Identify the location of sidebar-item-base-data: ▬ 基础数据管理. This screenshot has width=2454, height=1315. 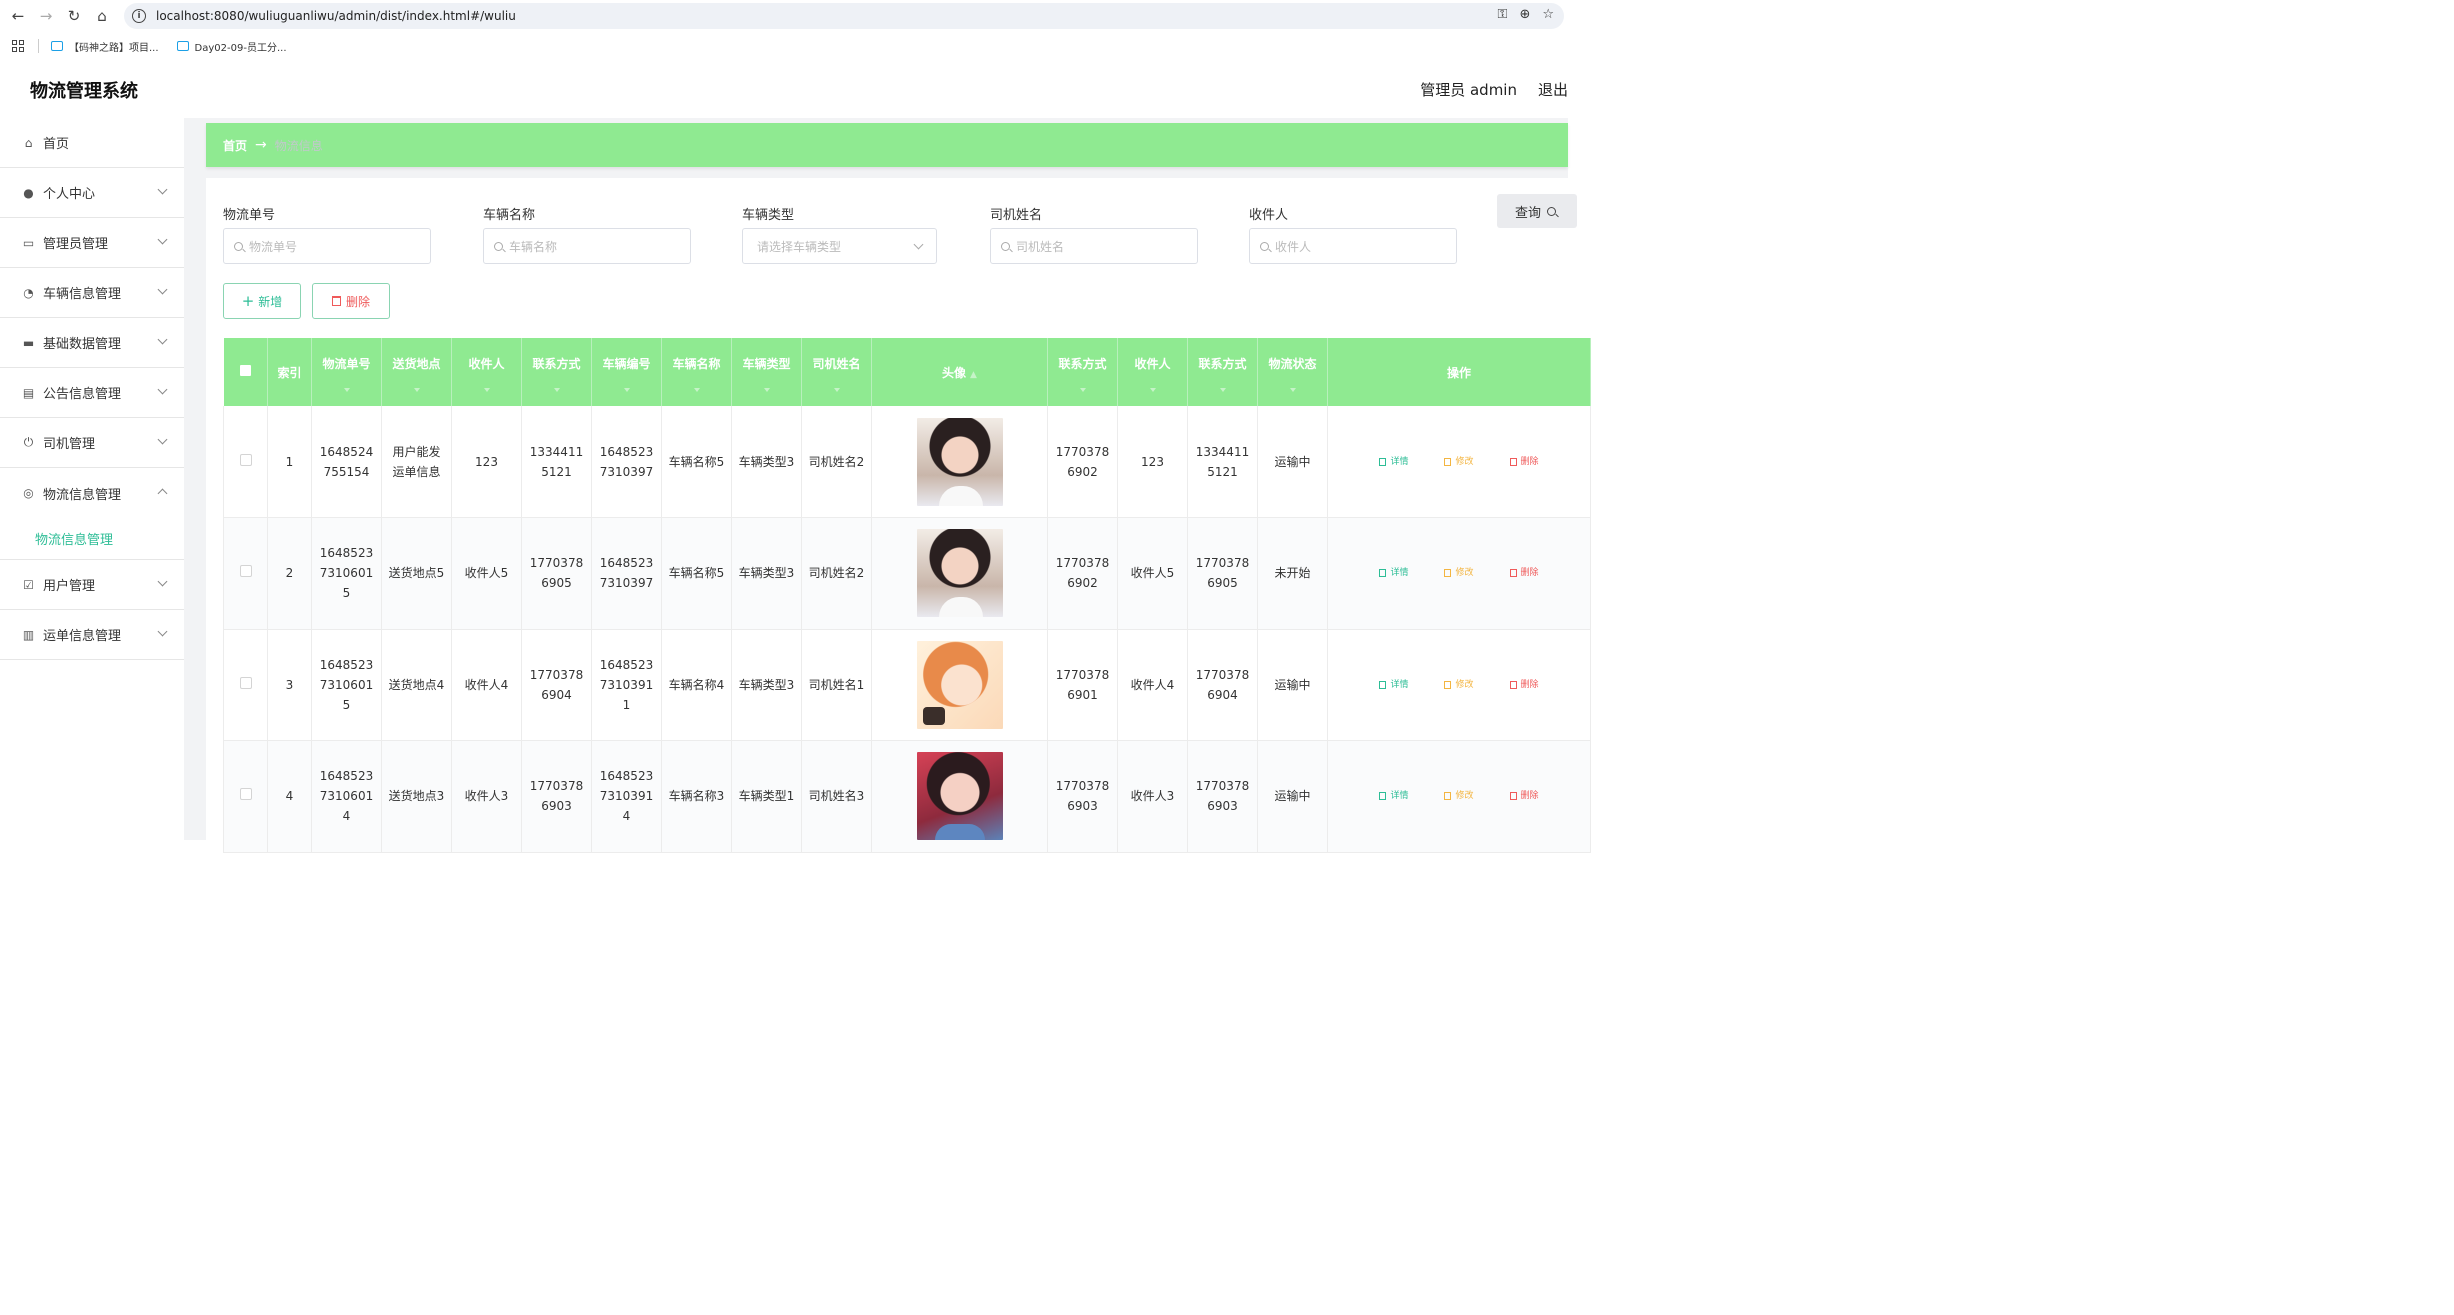
(92, 343).